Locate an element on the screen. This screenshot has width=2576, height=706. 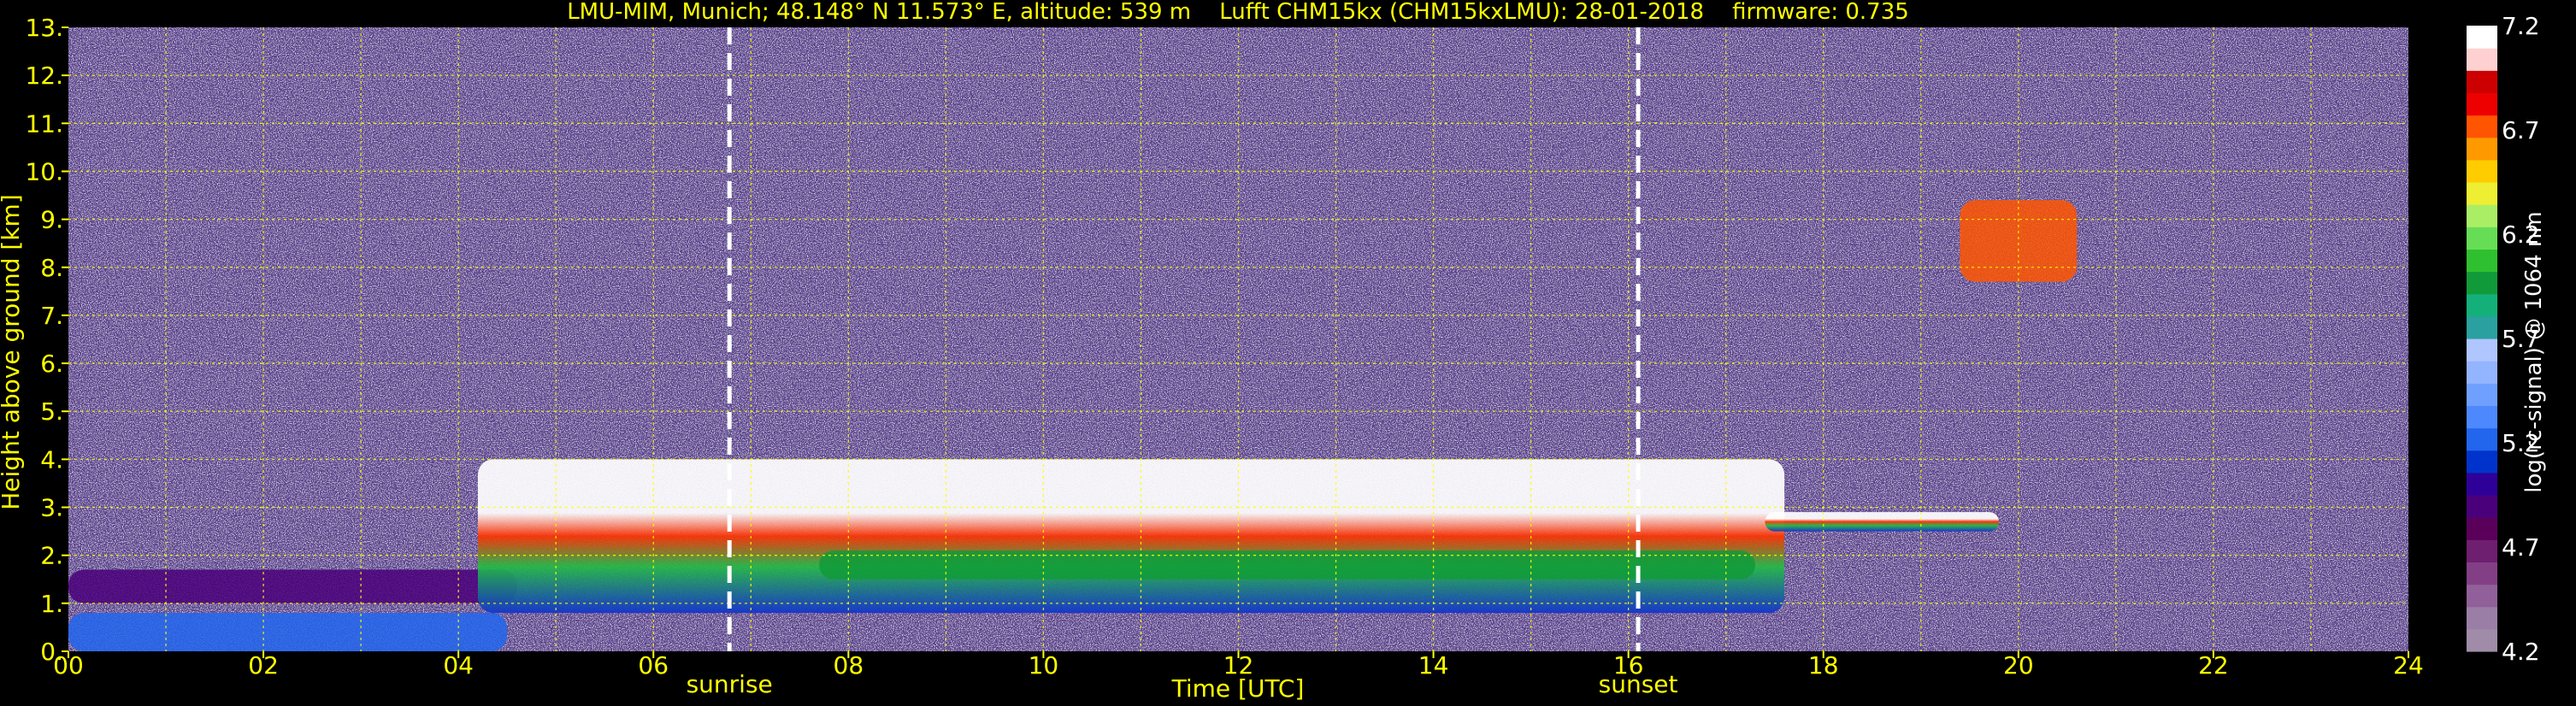
y-tick-label: 10. is located at coordinates (44, 171).